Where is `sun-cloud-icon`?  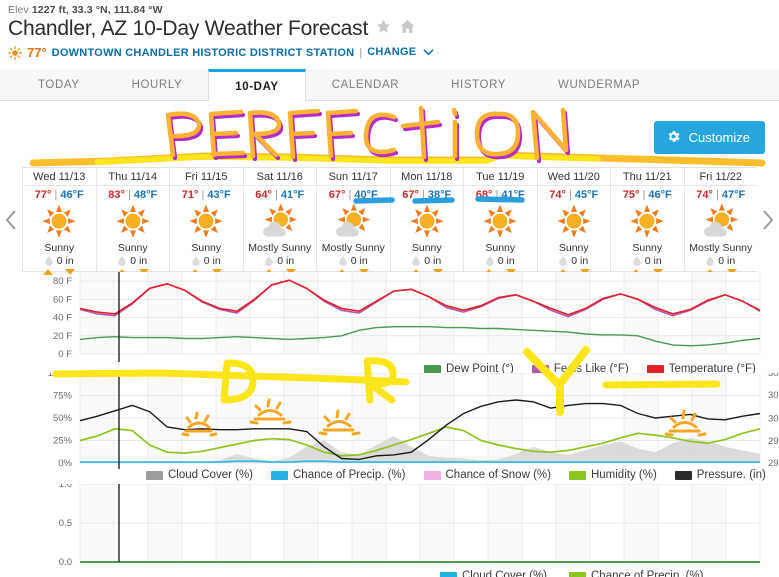 sun-cloud-icon is located at coordinates (721, 222).